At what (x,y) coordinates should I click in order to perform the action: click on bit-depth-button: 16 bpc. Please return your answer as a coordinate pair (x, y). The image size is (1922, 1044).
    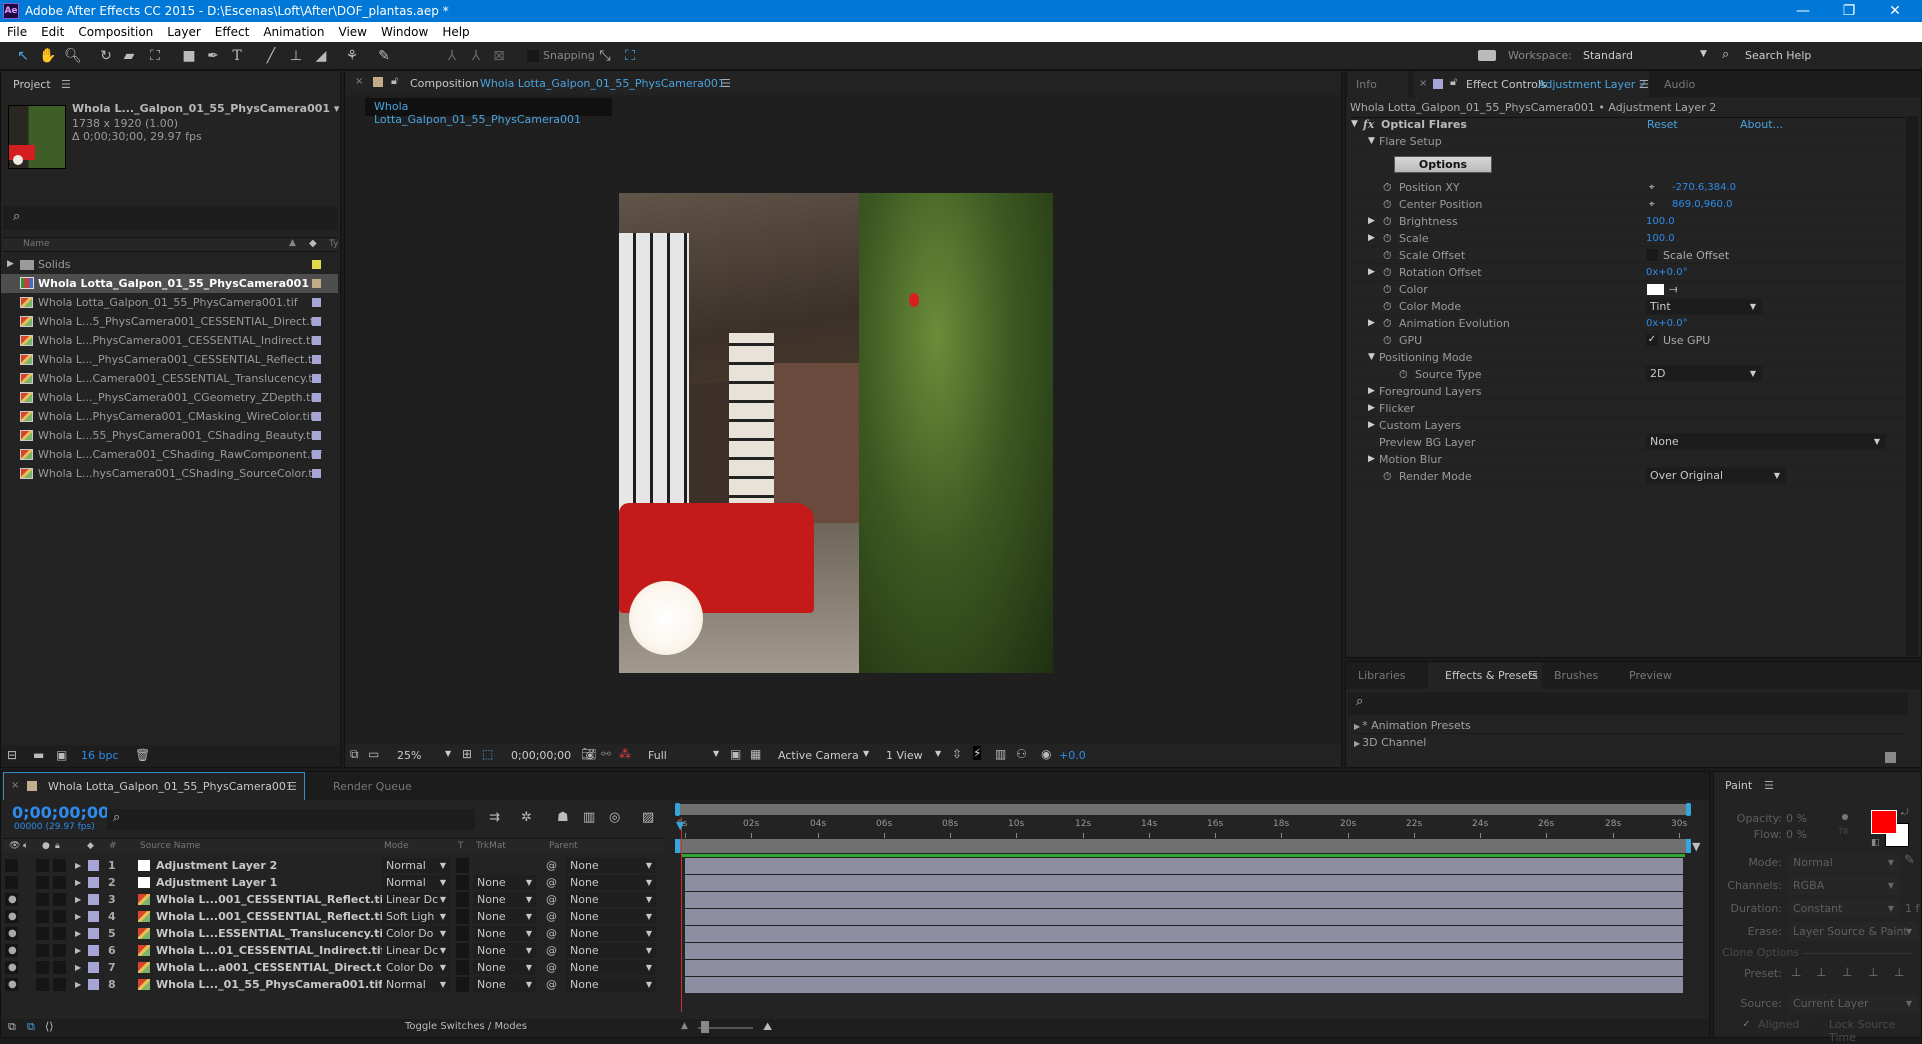
    Looking at the image, I should click on (100, 755).